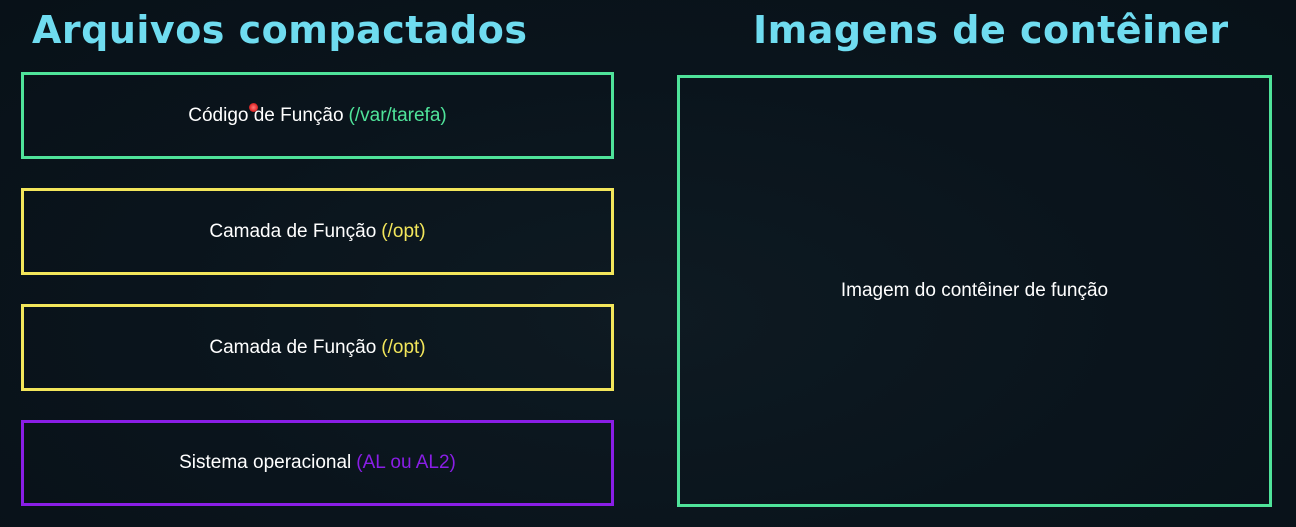  I want to click on function-layer-path-2: (/opt), so click(403, 347).